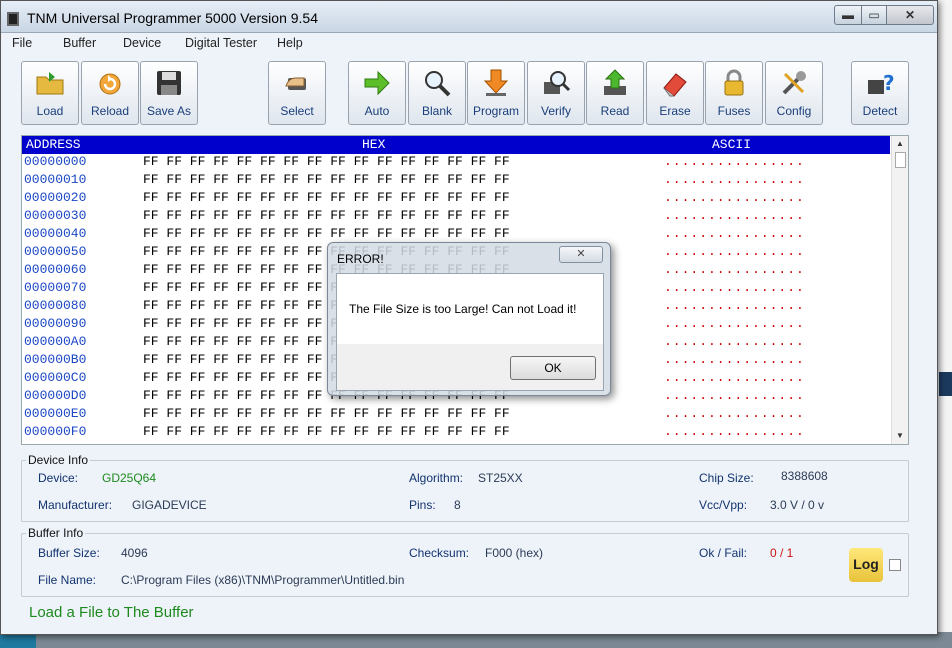 The image size is (952, 648). What do you see at coordinates (899, 290) in the screenshot?
I see `hex-scrollbar: ▲ ▼` at bounding box center [899, 290].